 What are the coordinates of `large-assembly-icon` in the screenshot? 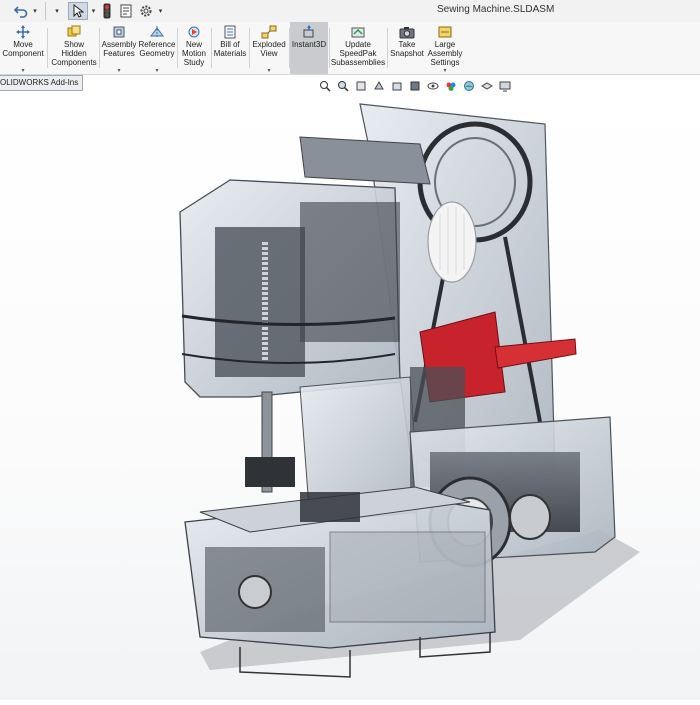 It's located at (445, 32).